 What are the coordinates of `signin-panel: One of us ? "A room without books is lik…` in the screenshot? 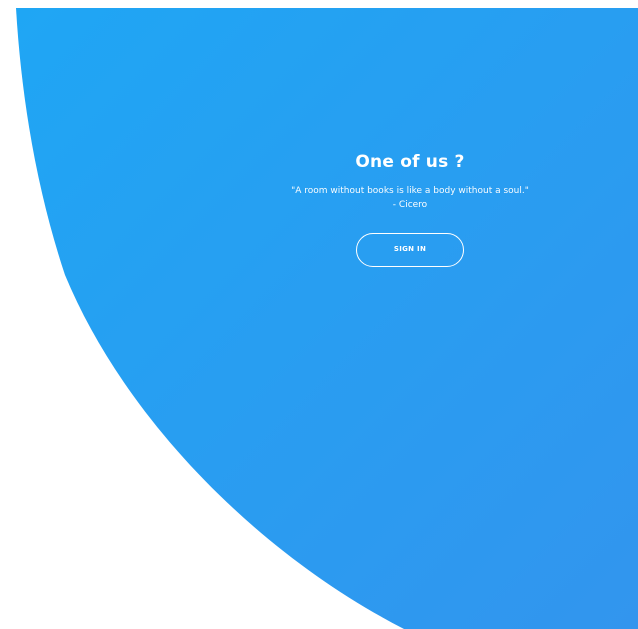 It's located at (410, 208).